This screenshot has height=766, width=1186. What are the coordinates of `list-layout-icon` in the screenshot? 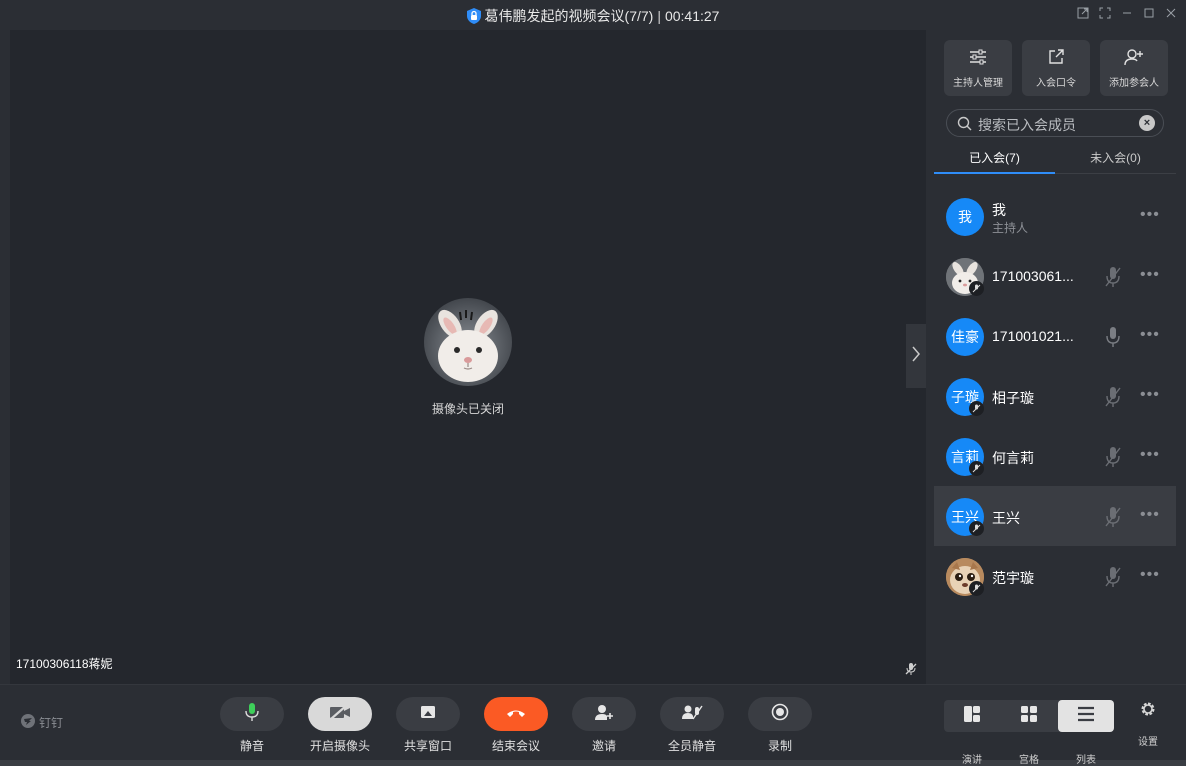 It's located at (1086, 716).